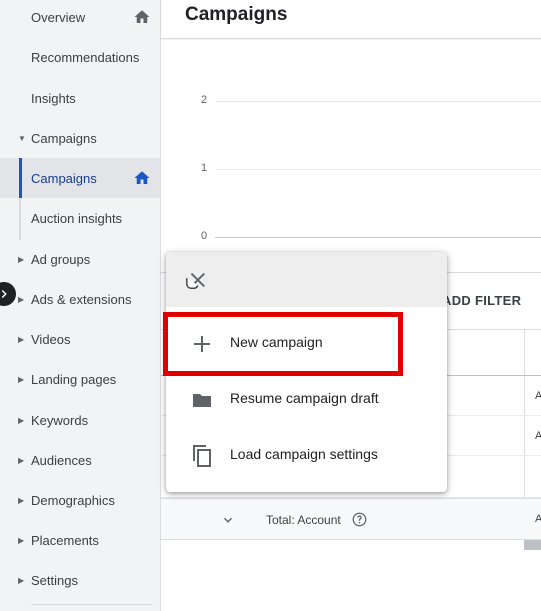 This screenshot has width=541, height=611. Describe the element at coordinates (20, 178) in the screenshot. I see `active-indicator` at that location.